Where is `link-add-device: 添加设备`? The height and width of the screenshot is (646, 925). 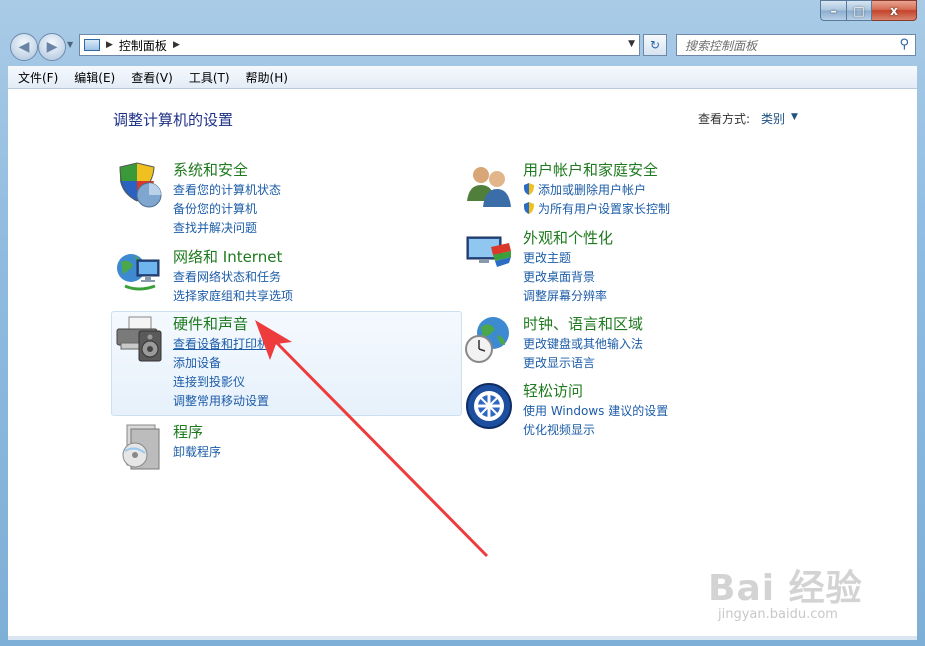 link-add-device: 添加设备 is located at coordinates (221, 363).